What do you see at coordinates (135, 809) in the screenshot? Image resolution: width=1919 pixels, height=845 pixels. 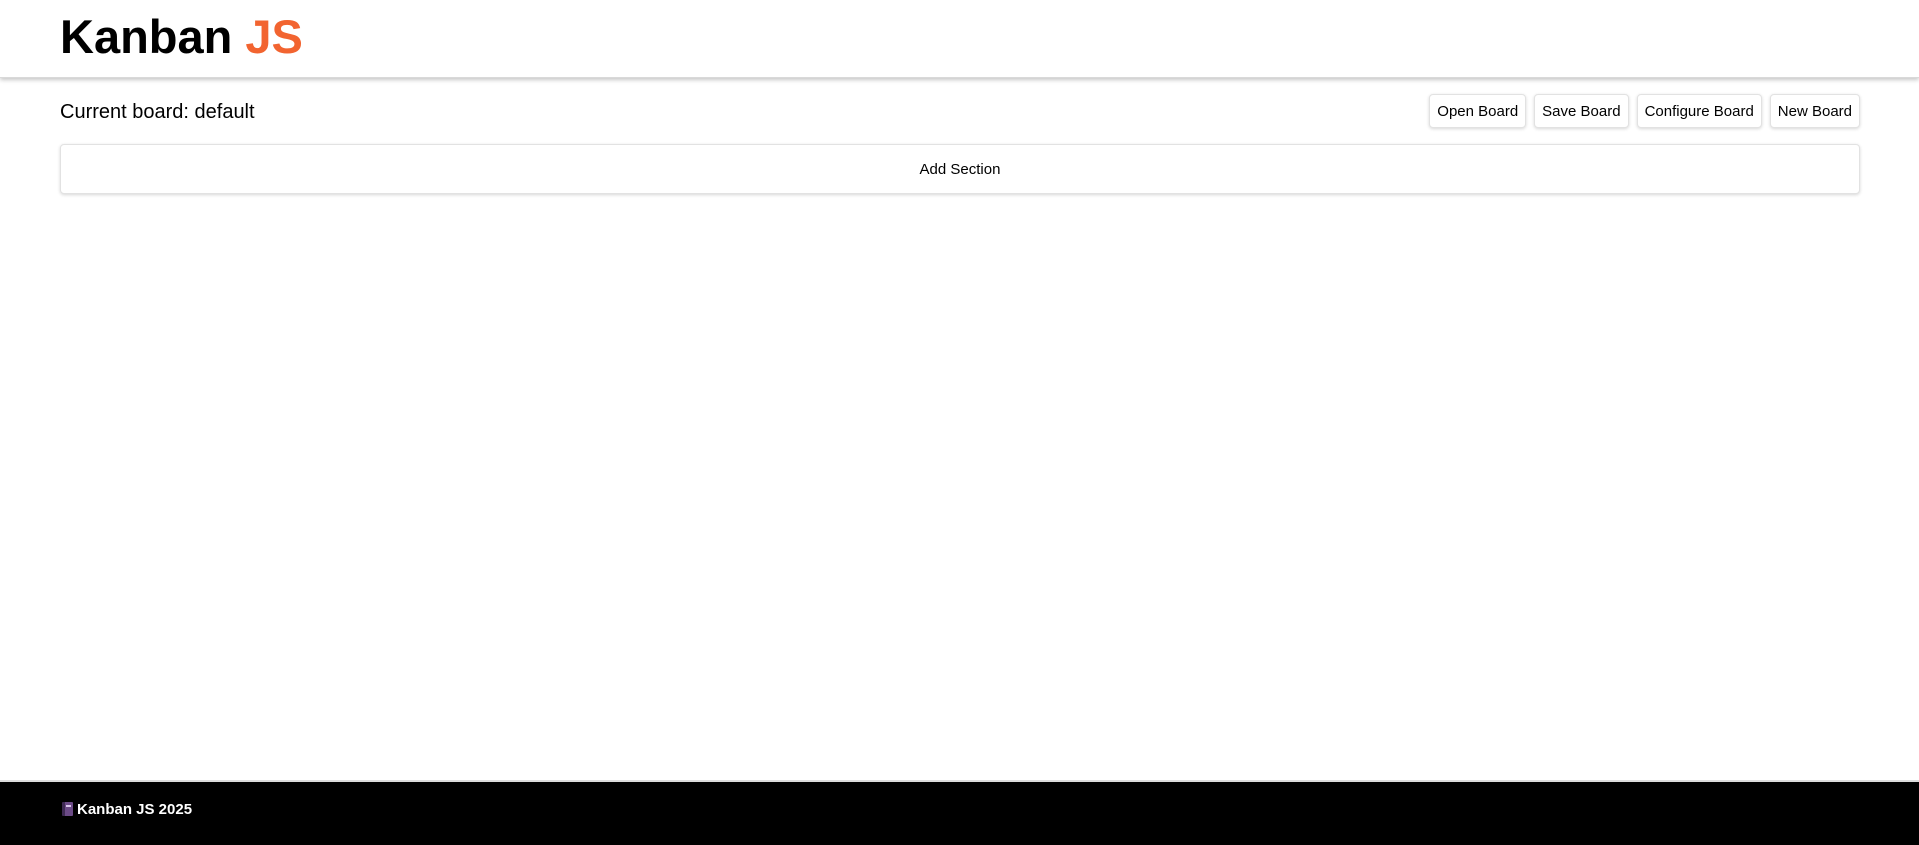 I see `footer-text: Kanban JS 2025` at bounding box center [135, 809].